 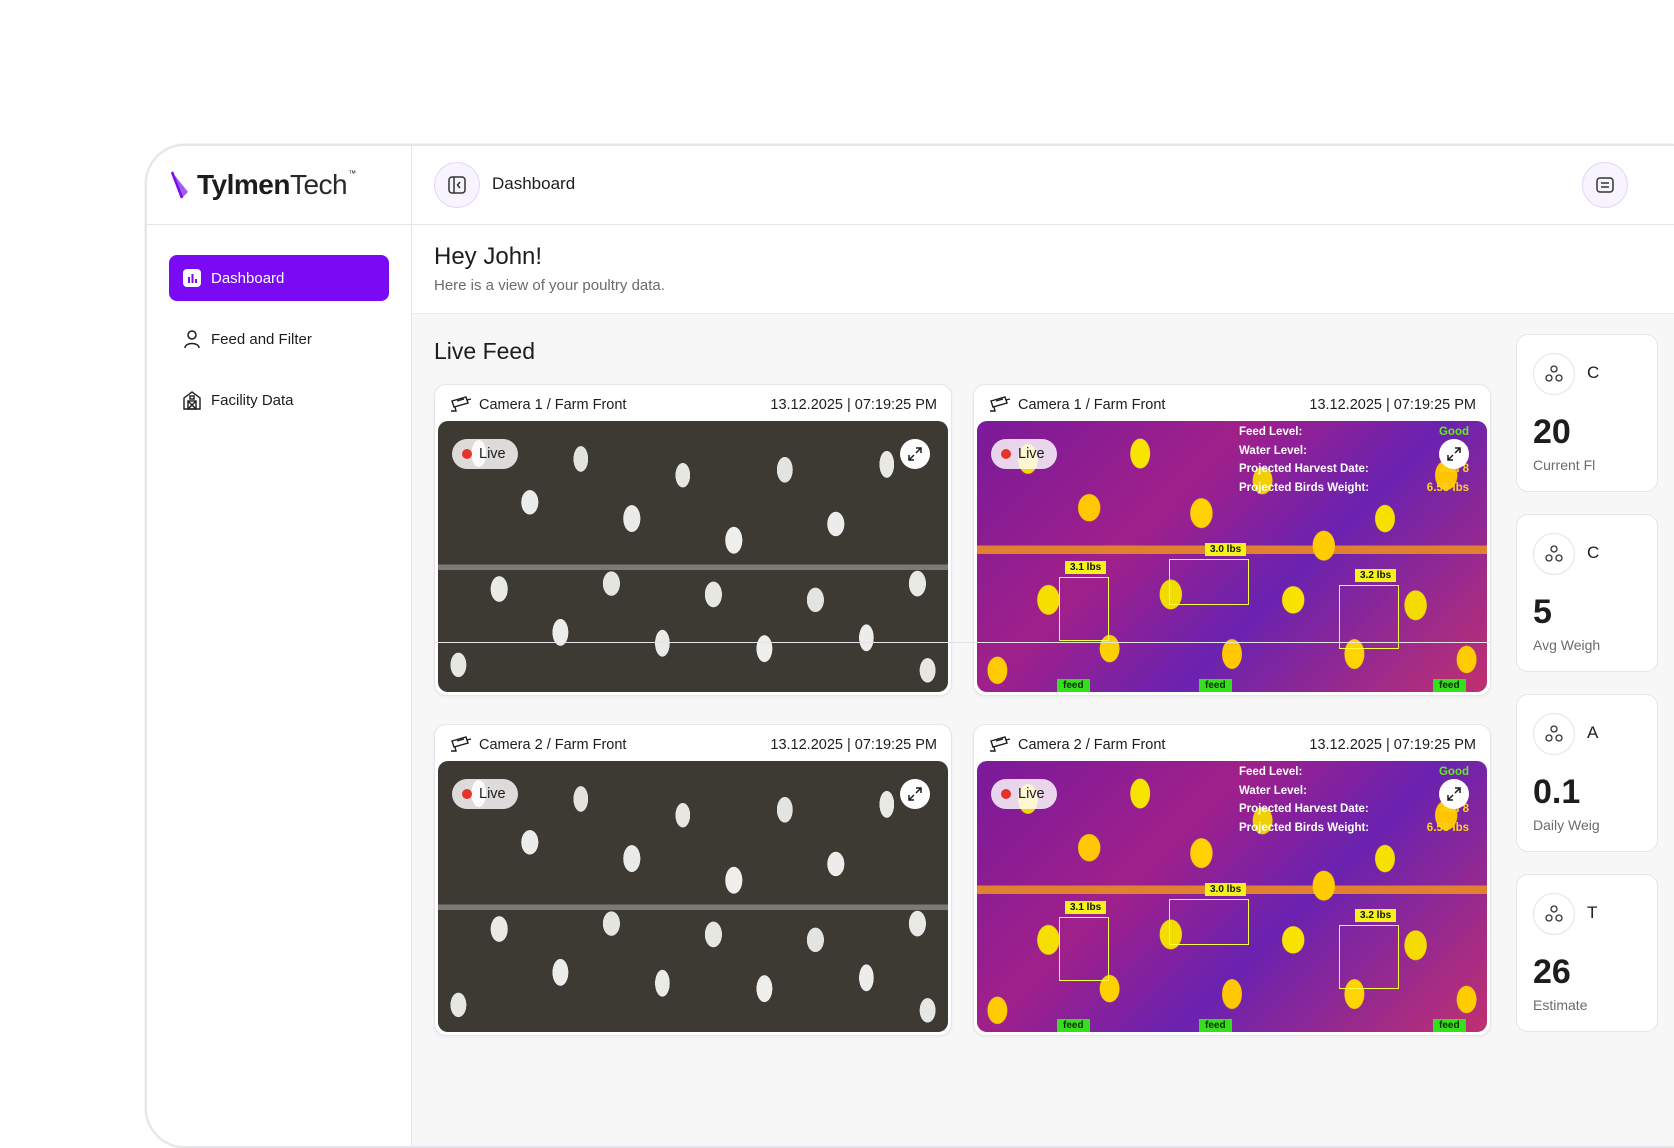 I want to click on live-label: Live, so click(x=492, y=794).